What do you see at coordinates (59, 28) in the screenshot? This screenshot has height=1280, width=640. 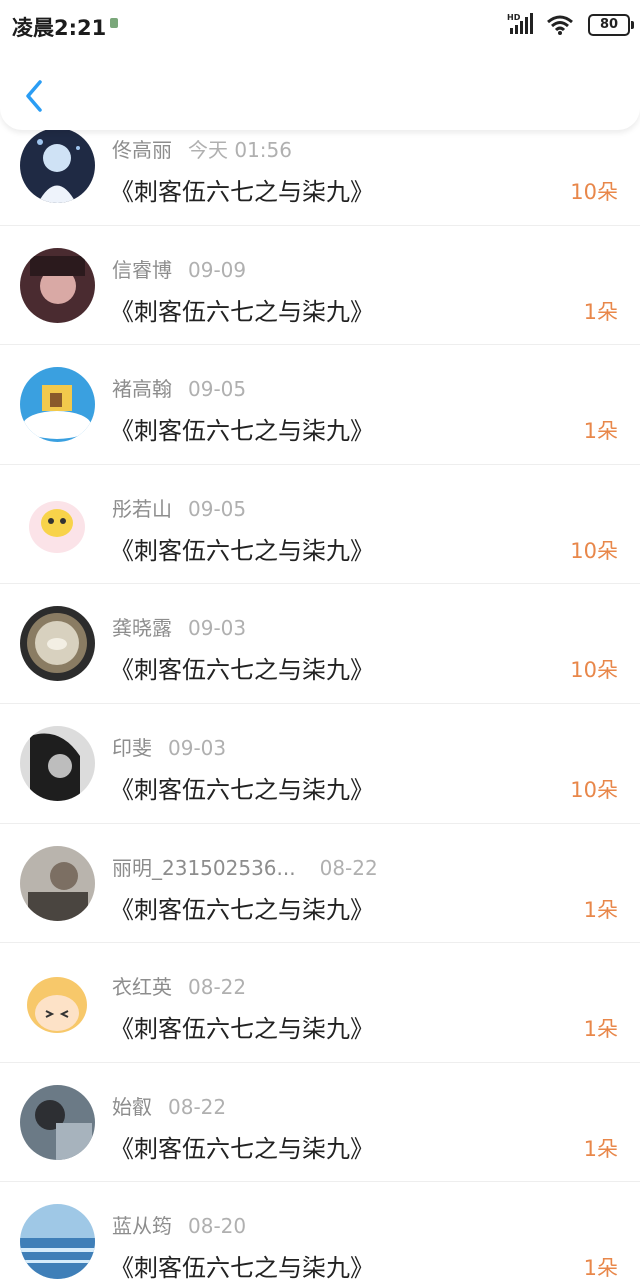 I see `status-time: 凌晨2:21` at bounding box center [59, 28].